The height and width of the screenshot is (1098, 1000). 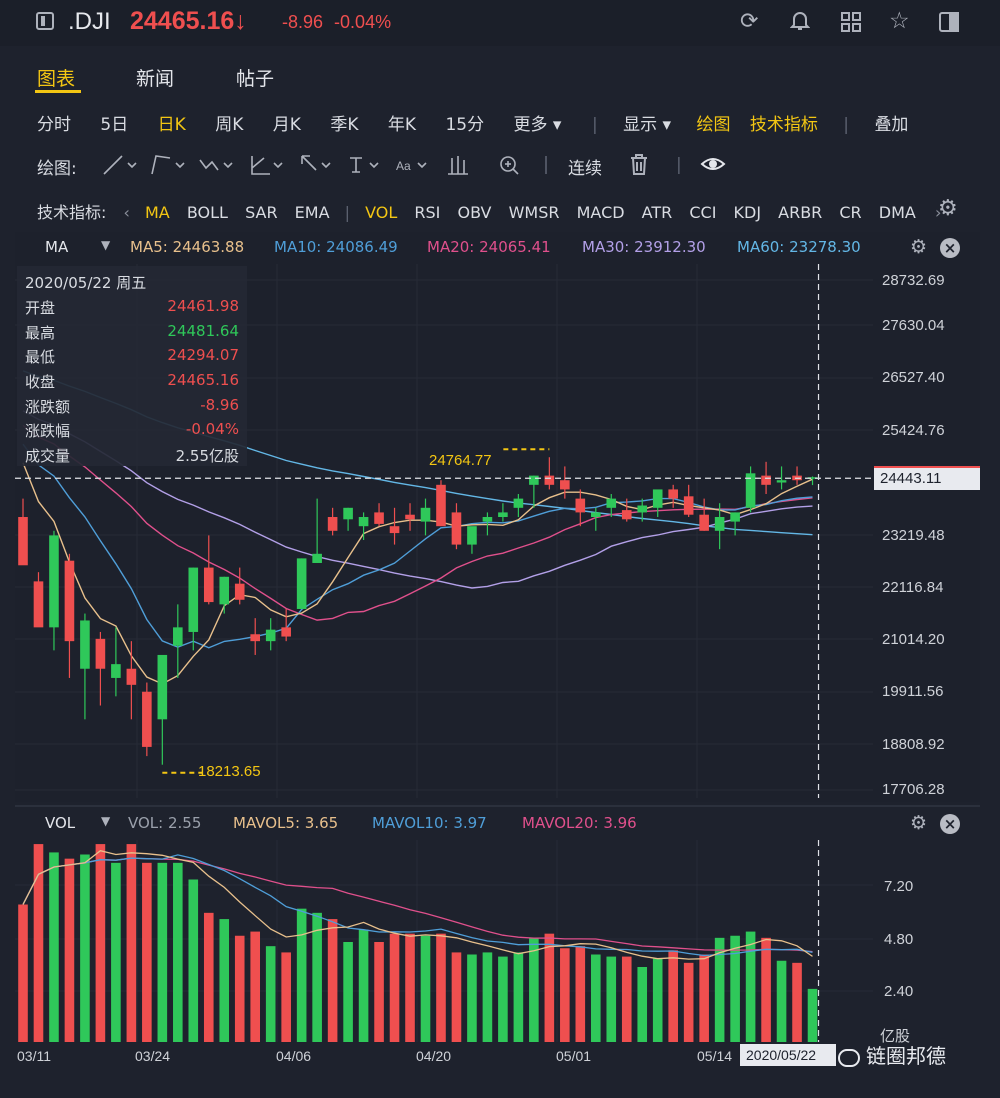 What do you see at coordinates (899, 991) in the screenshot?
I see `vol-axis-label: 2.40` at bounding box center [899, 991].